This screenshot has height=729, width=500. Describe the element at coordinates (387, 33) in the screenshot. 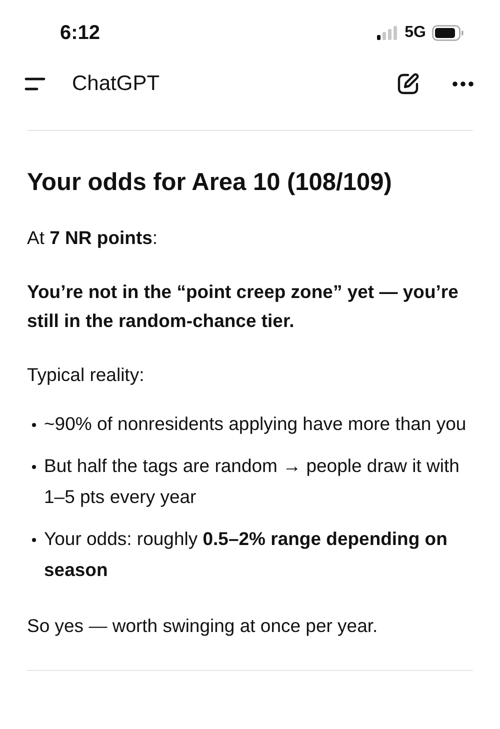

I see `signal-icon` at that location.